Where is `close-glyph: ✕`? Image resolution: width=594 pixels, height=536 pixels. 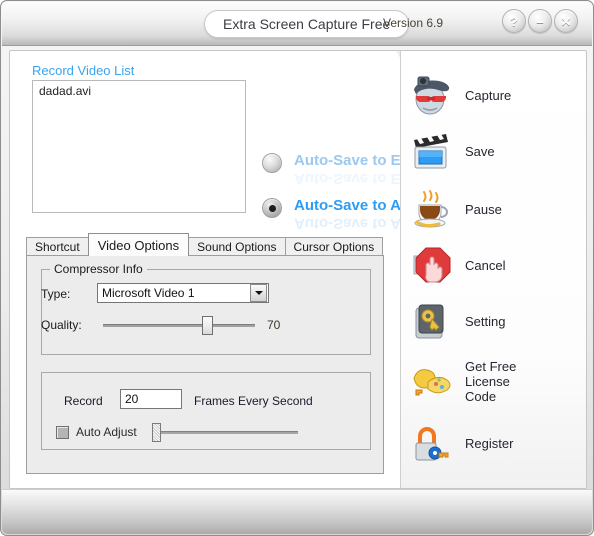 close-glyph: ✕ is located at coordinates (566, 21).